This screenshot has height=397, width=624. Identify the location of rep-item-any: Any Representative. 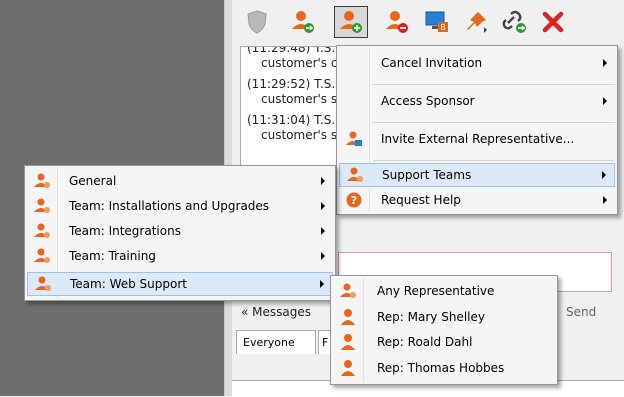
(444, 291).